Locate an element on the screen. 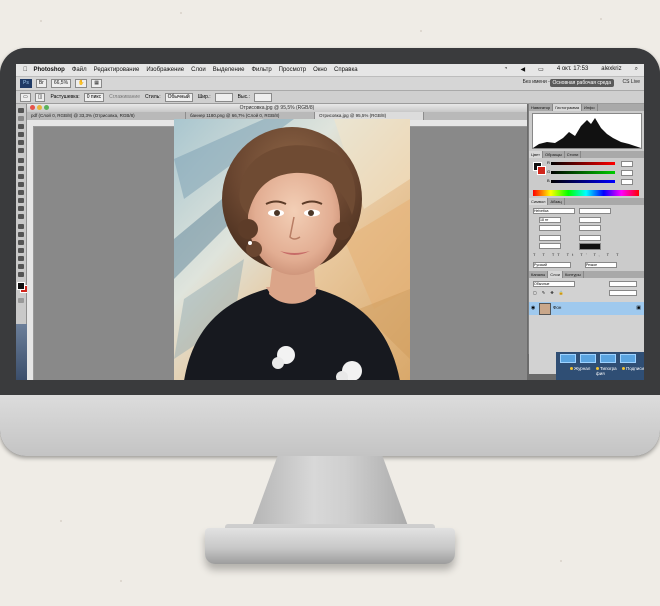 The width and height of the screenshot is (660, 606). menu-help: Справка is located at coordinates (346, 70).